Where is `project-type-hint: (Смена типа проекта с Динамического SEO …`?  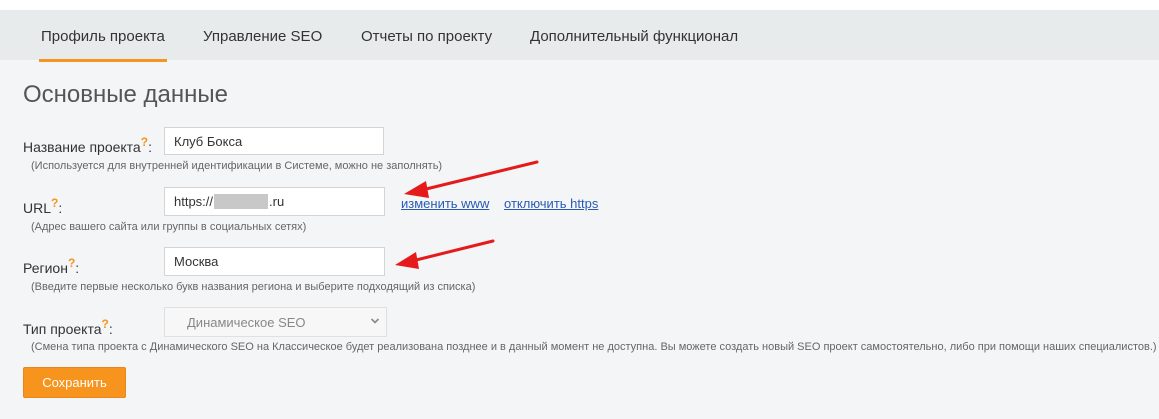
project-type-hint: (Смена типа проекта с Динамического SEO … is located at coordinates (594, 347).